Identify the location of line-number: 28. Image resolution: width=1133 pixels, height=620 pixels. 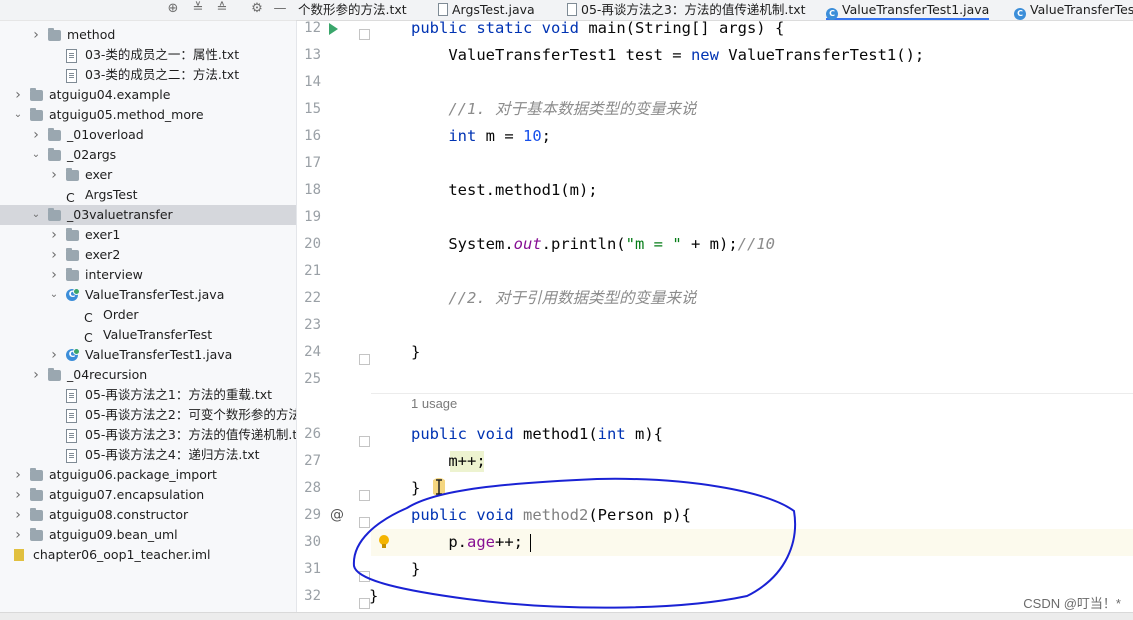
(312, 488).